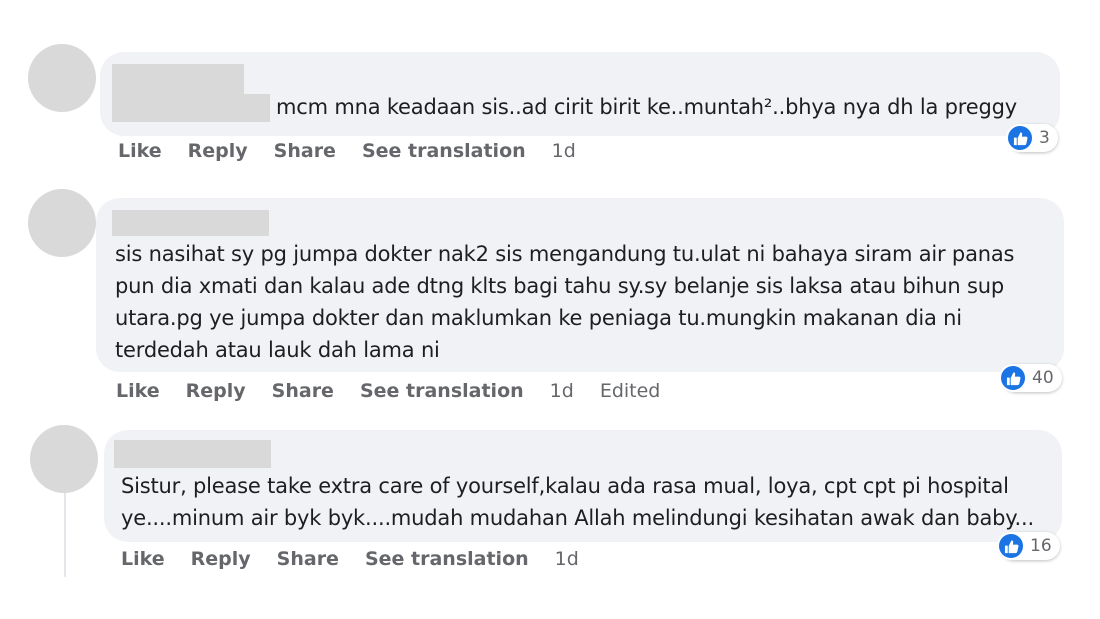 This screenshot has width=1100, height=619. What do you see at coordinates (1028, 546) in the screenshot?
I see `reaction-count: 16` at bounding box center [1028, 546].